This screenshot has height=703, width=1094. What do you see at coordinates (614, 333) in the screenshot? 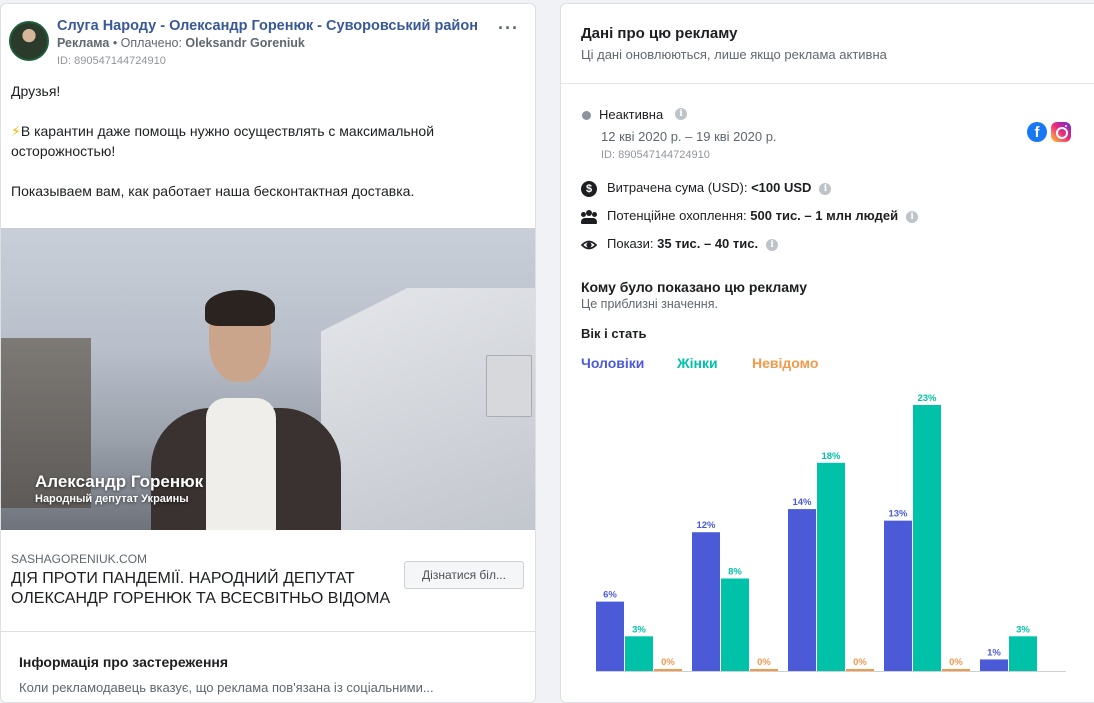
I see `age-gender-label: Вік і стать` at bounding box center [614, 333].